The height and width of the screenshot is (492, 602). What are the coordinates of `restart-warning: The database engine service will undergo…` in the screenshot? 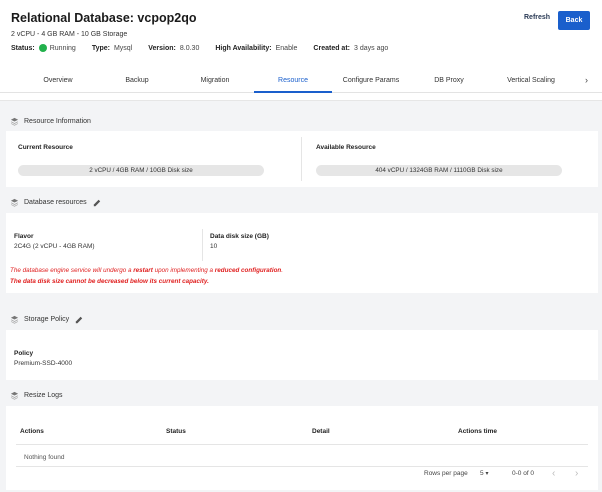 It's located at (147, 270).